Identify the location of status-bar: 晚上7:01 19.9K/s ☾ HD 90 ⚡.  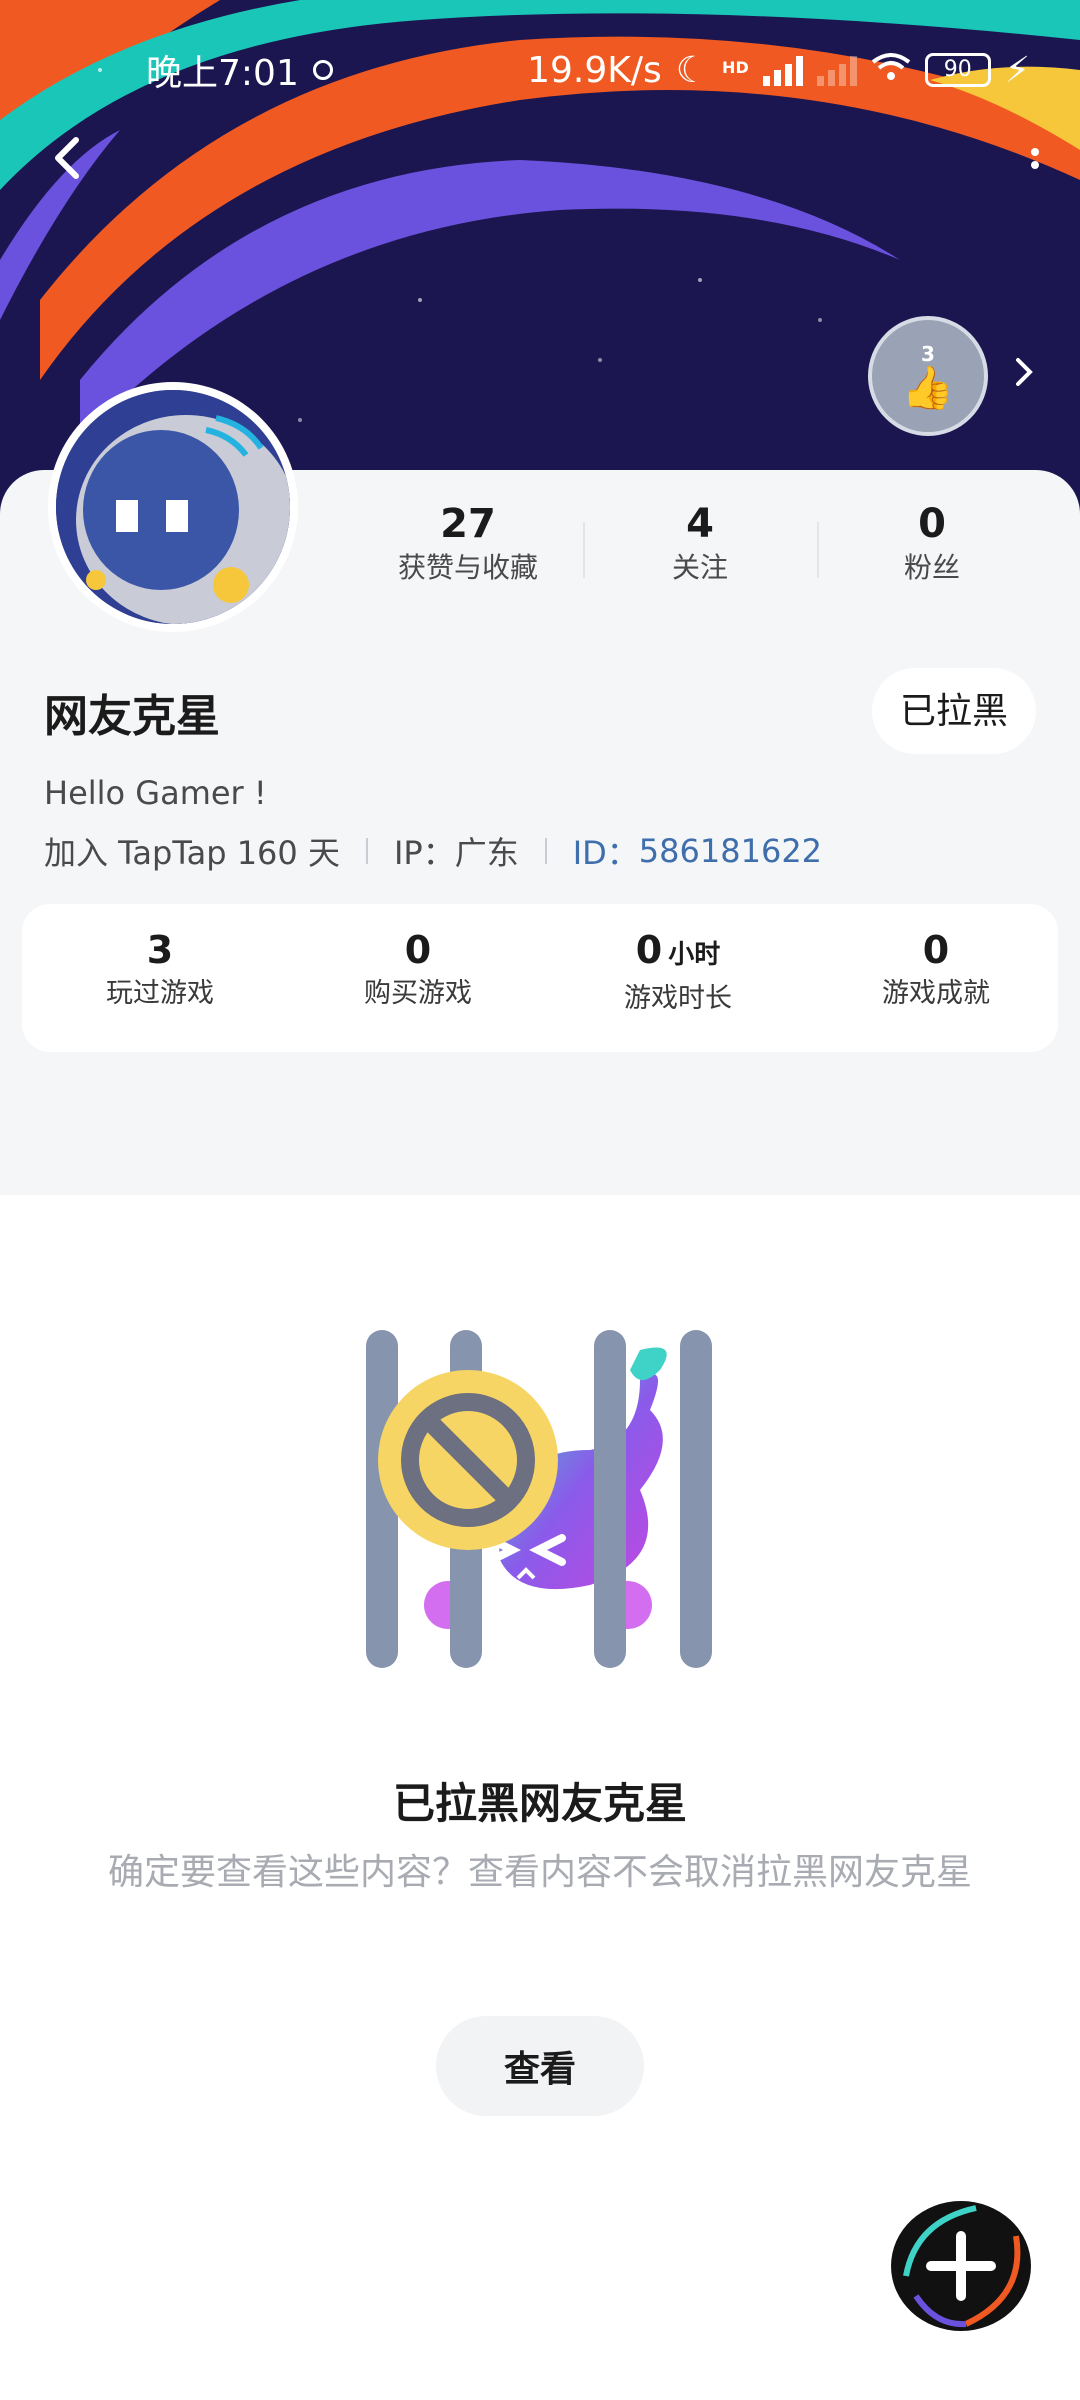
(540, 70).